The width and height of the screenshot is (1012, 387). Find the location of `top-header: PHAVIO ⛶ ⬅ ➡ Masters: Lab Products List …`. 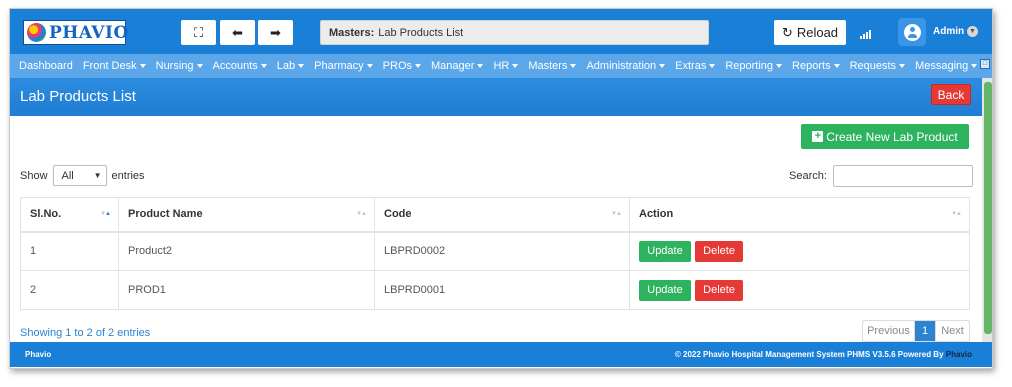

top-header: PHAVIO ⛶ ⬅ ➡ Masters: Lab Products List … is located at coordinates (501, 31).